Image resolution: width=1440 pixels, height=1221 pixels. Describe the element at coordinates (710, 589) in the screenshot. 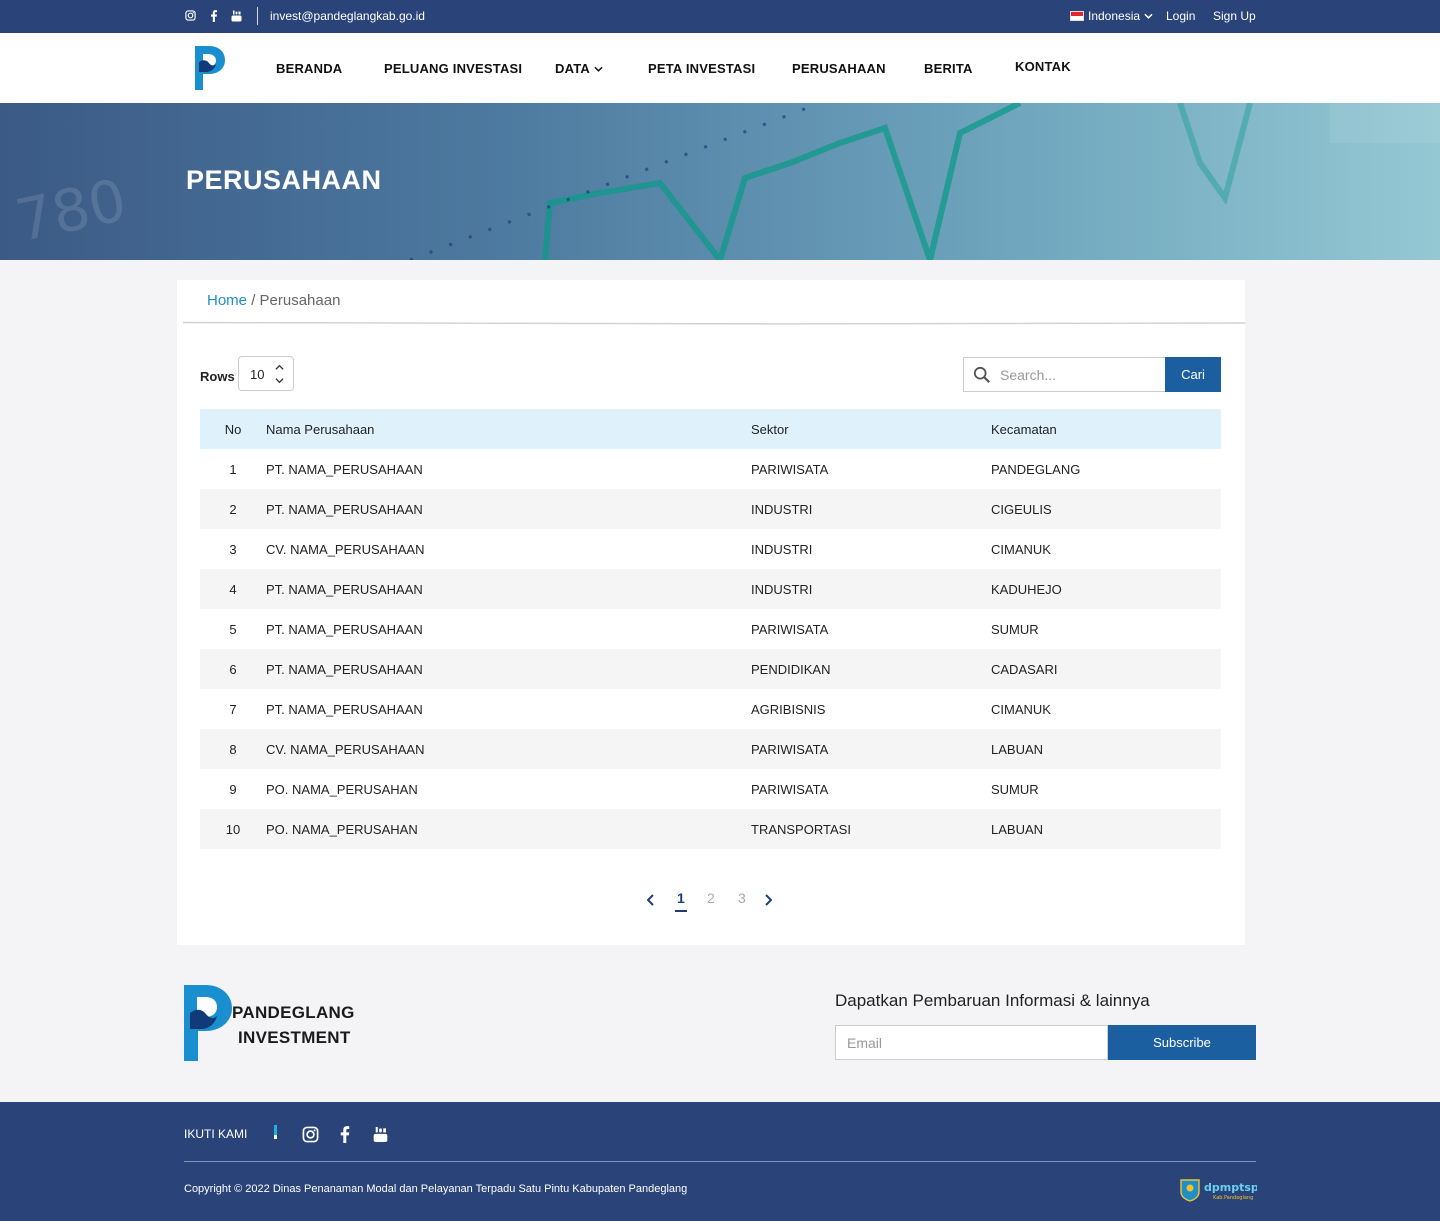

I see `table-row: 4 PT. NAMA_PERUSAHAAN INDUSTRI KADUHEJO` at that location.